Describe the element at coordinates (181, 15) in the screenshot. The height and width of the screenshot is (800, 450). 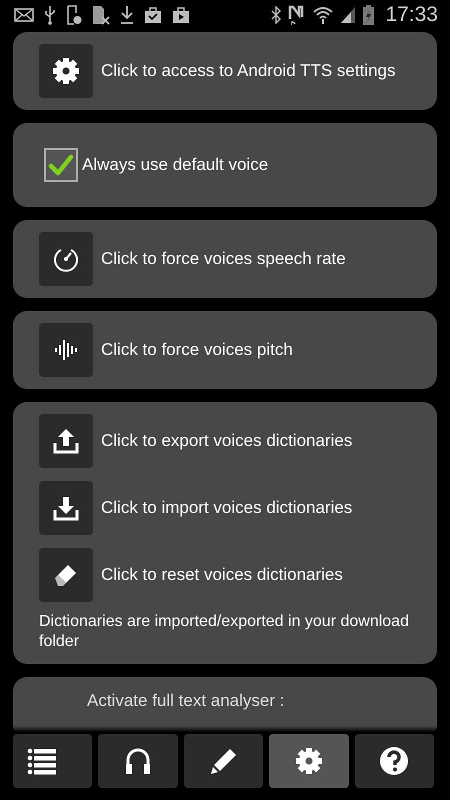
I see `bag-play-icon` at that location.